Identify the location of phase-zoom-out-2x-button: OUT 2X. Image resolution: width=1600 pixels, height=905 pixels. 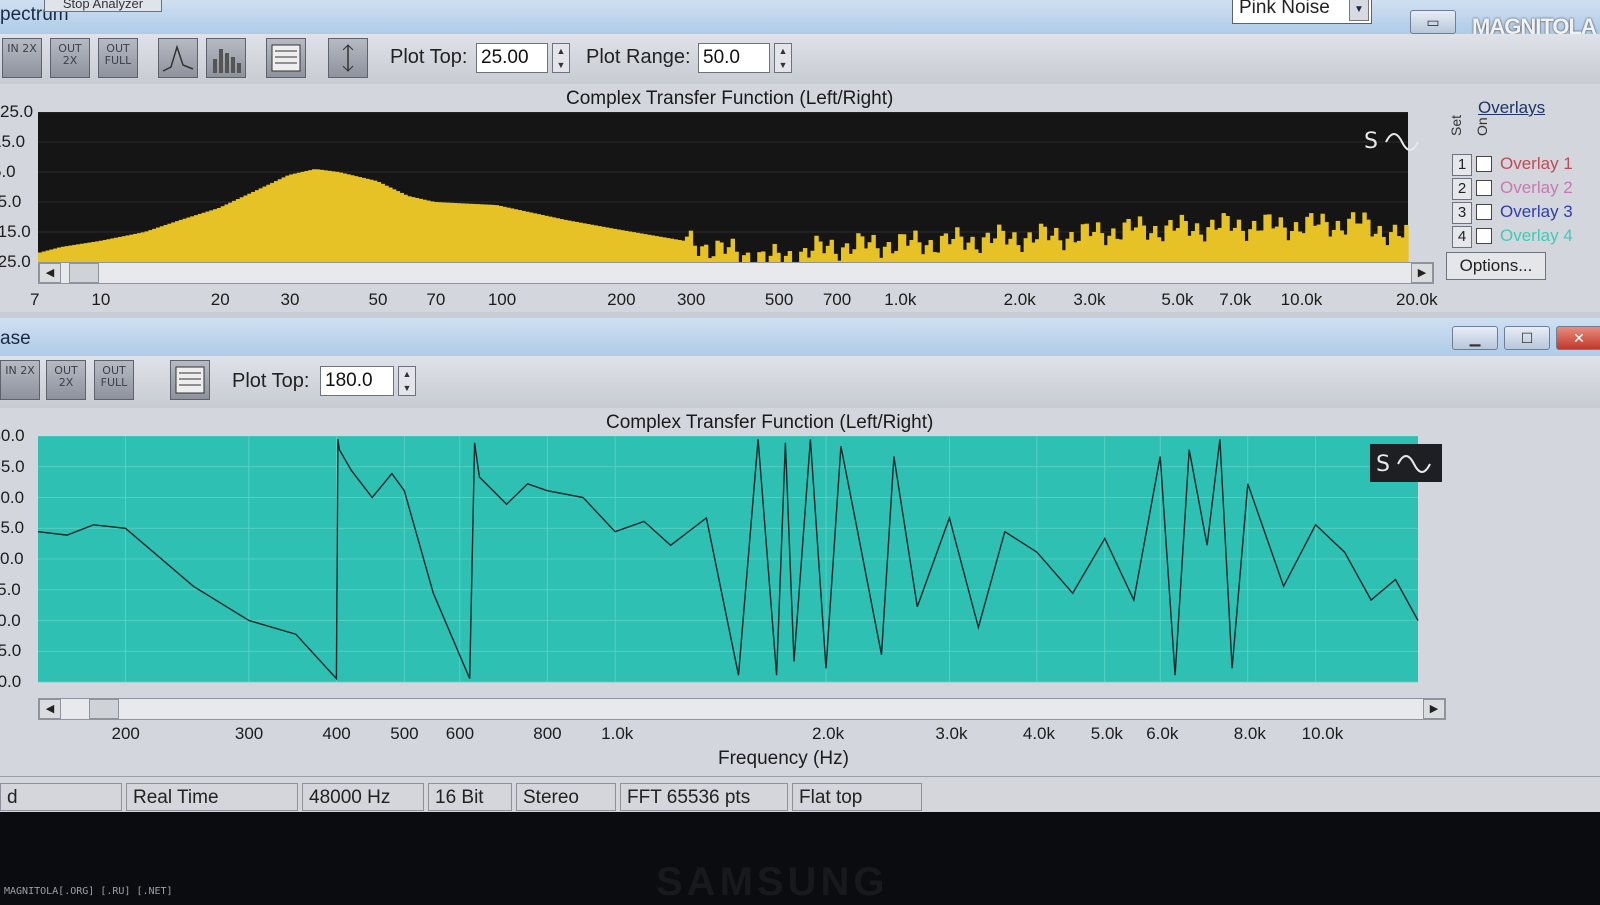
(66, 380).